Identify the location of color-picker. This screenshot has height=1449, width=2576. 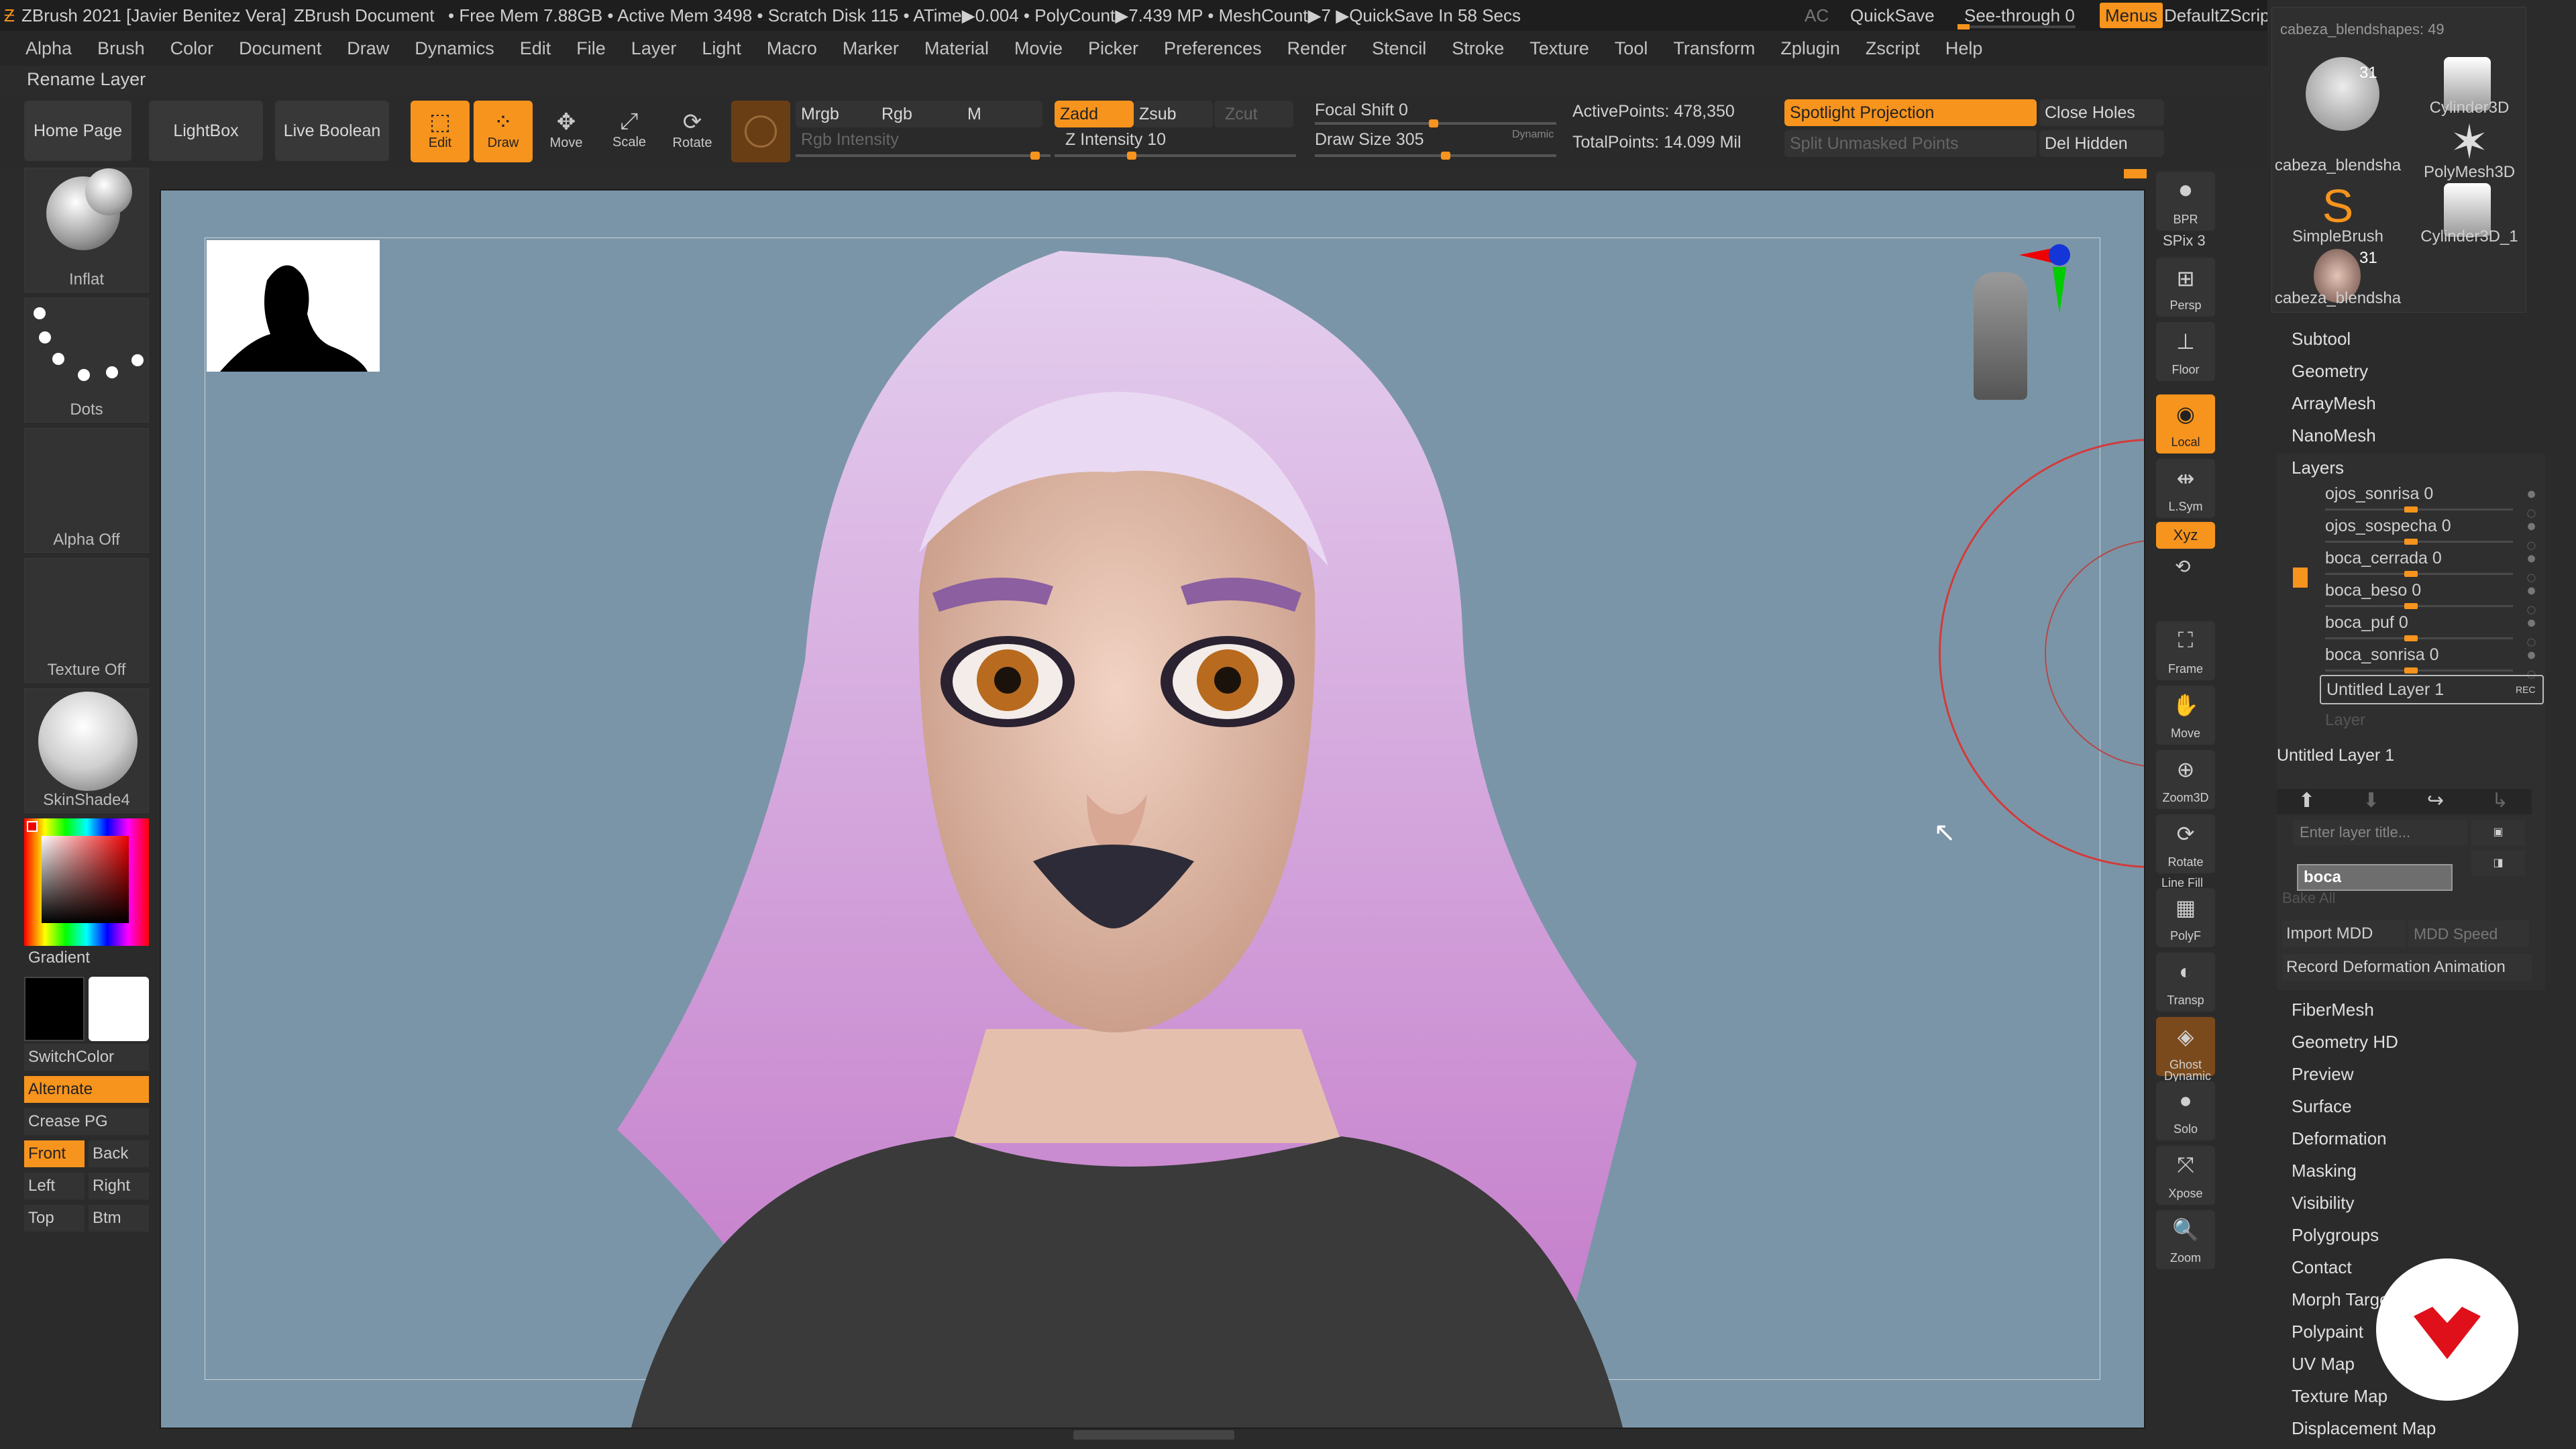
(86, 882).